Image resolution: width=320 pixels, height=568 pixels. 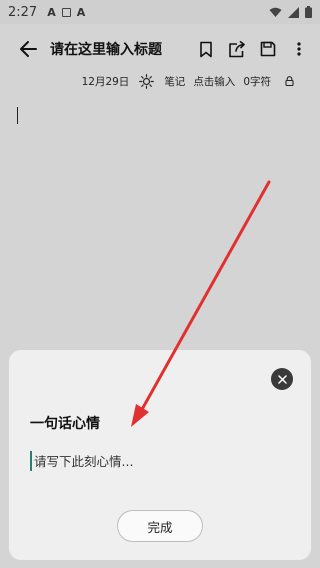 I want to click on close-button, so click(x=282, y=379).